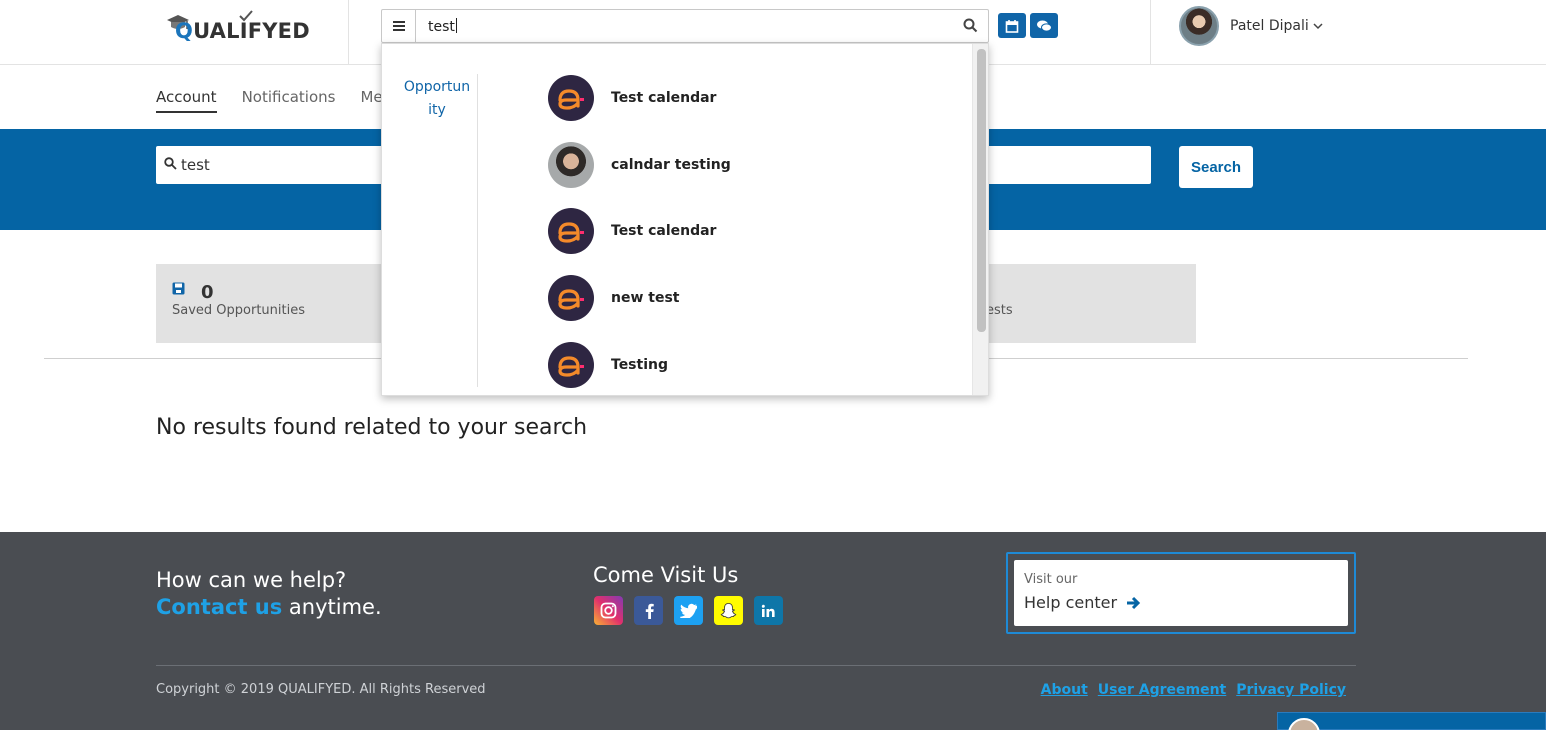 This screenshot has height=730, width=1546. Describe the element at coordinates (242, 31) in the screenshot. I see `logo-text: QUALIFYED` at that location.